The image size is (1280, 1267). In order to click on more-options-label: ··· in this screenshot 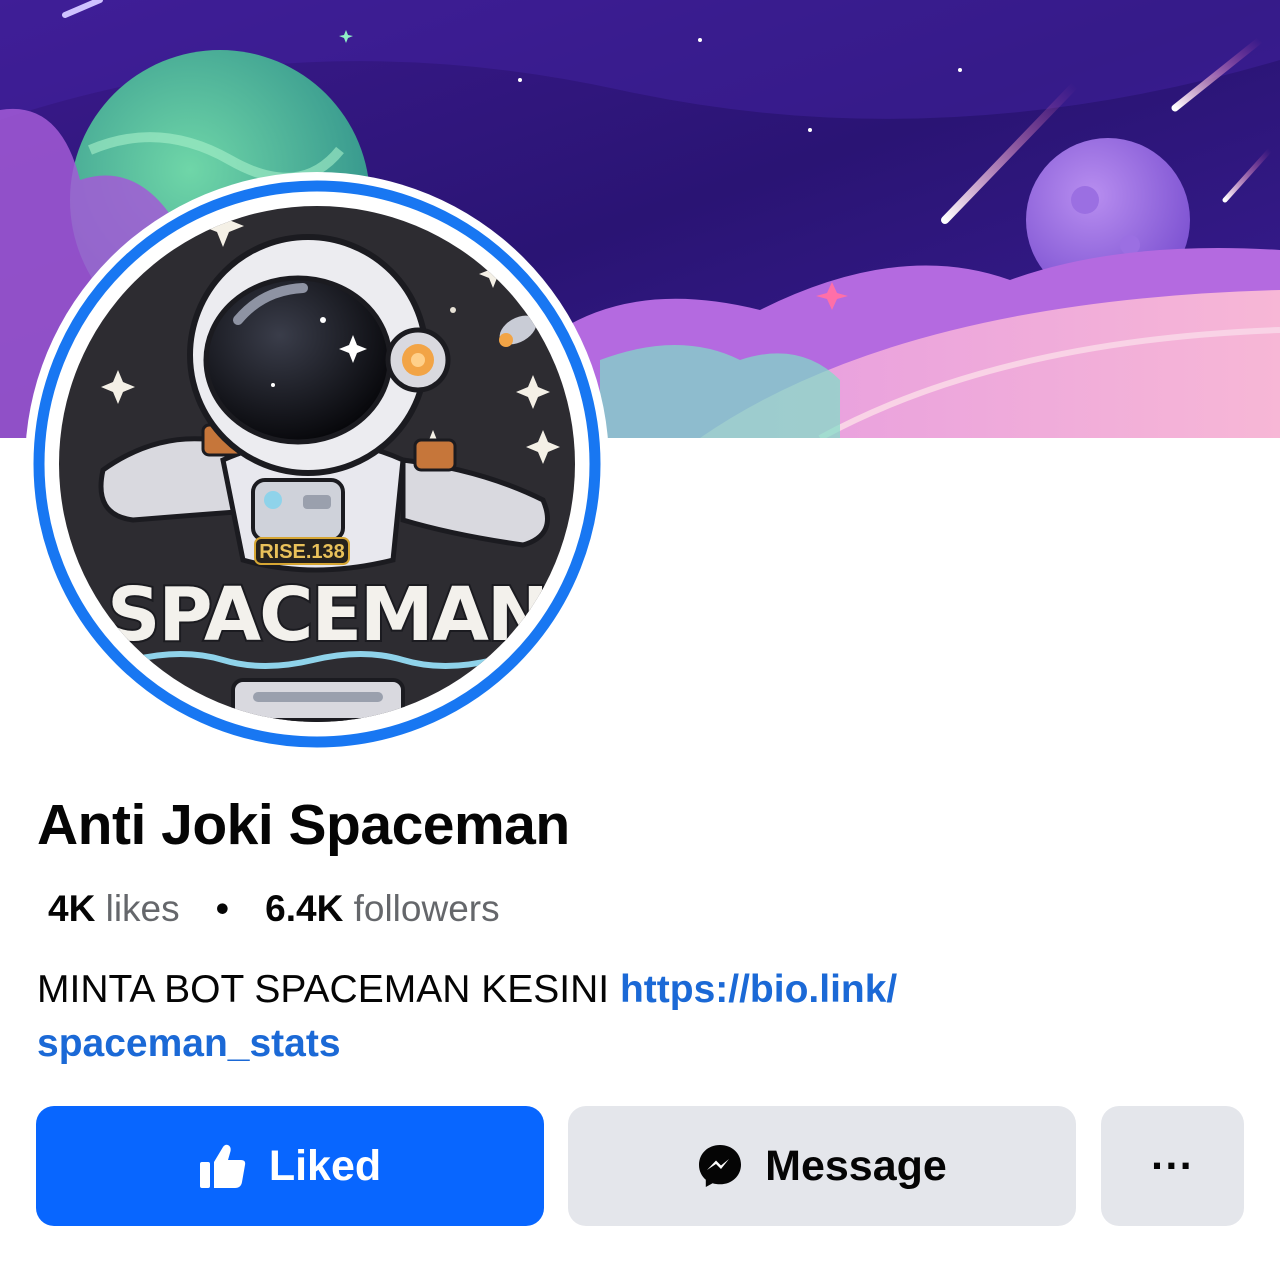, I will do `click(1172, 1165)`.